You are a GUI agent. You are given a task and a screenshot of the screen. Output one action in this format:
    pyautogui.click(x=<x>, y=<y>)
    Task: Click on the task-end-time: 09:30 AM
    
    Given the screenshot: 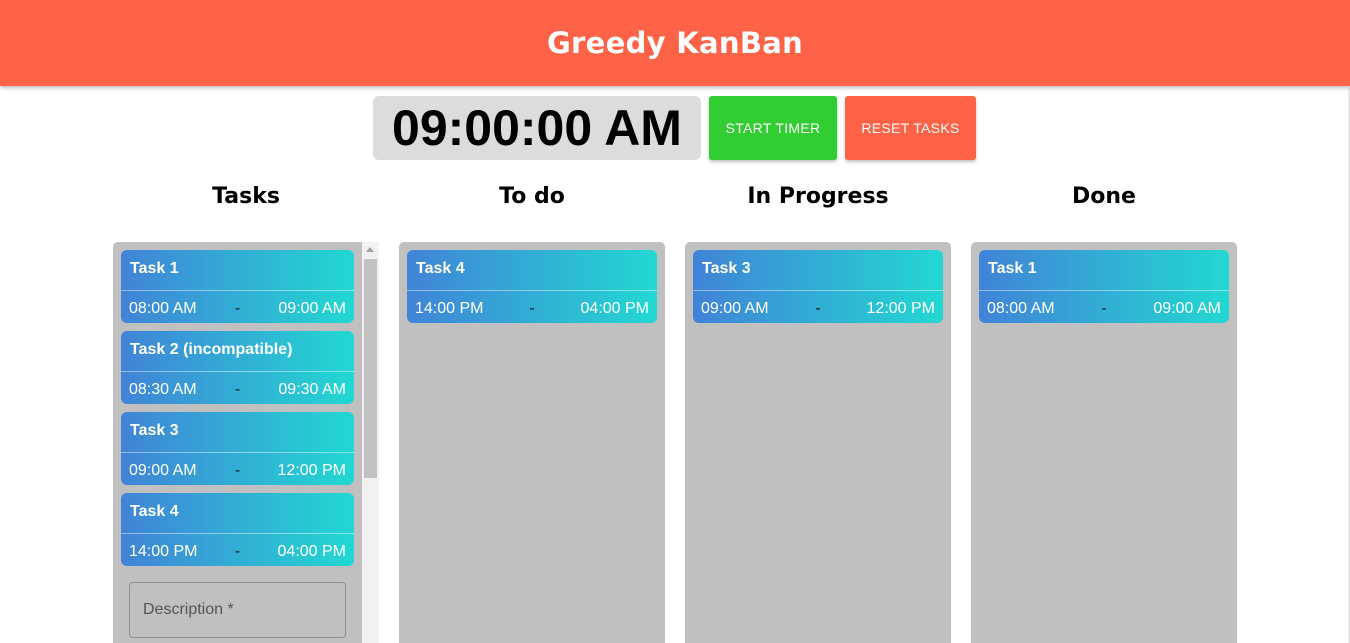 What is the action you would take?
    pyautogui.click(x=312, y=389)
    